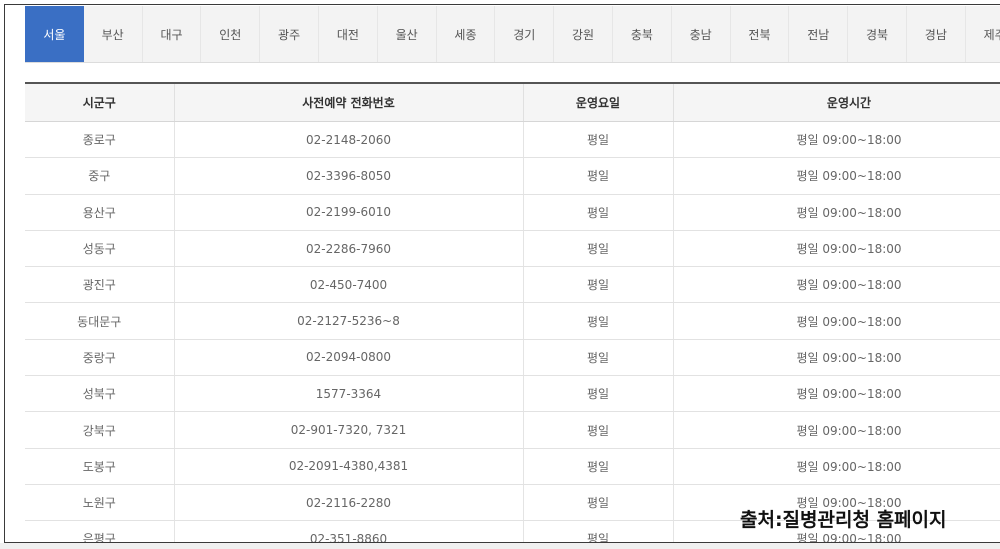 Image resolution: width=1000 pixels, height=549 pixels. Describe the element at coordinates (760, 34) in the screenshot. I see `region-tab: 전북` at that location.